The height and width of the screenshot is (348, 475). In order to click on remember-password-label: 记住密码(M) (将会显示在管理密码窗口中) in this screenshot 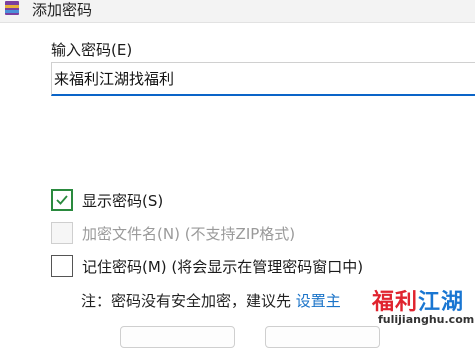, I will do `click(223, 266)`.